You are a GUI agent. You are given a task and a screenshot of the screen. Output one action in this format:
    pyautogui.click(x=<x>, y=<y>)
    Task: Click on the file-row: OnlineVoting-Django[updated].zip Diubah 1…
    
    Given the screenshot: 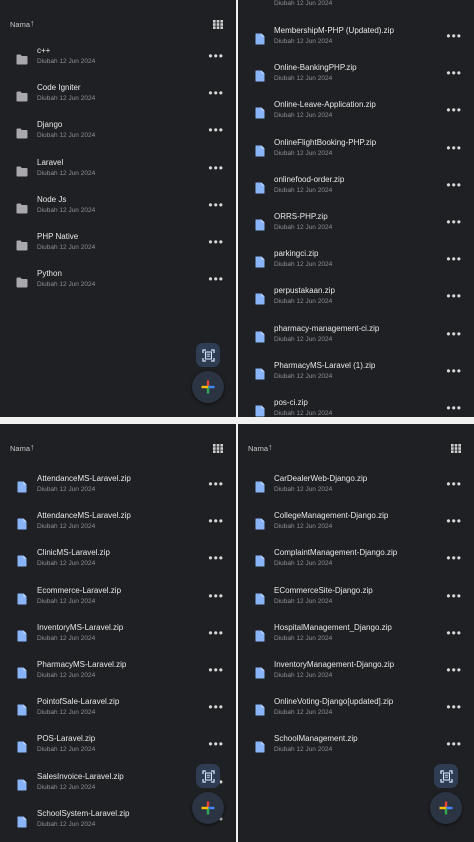 What is the action you would take?
    pyautogui.click(x=356, y=709)
    